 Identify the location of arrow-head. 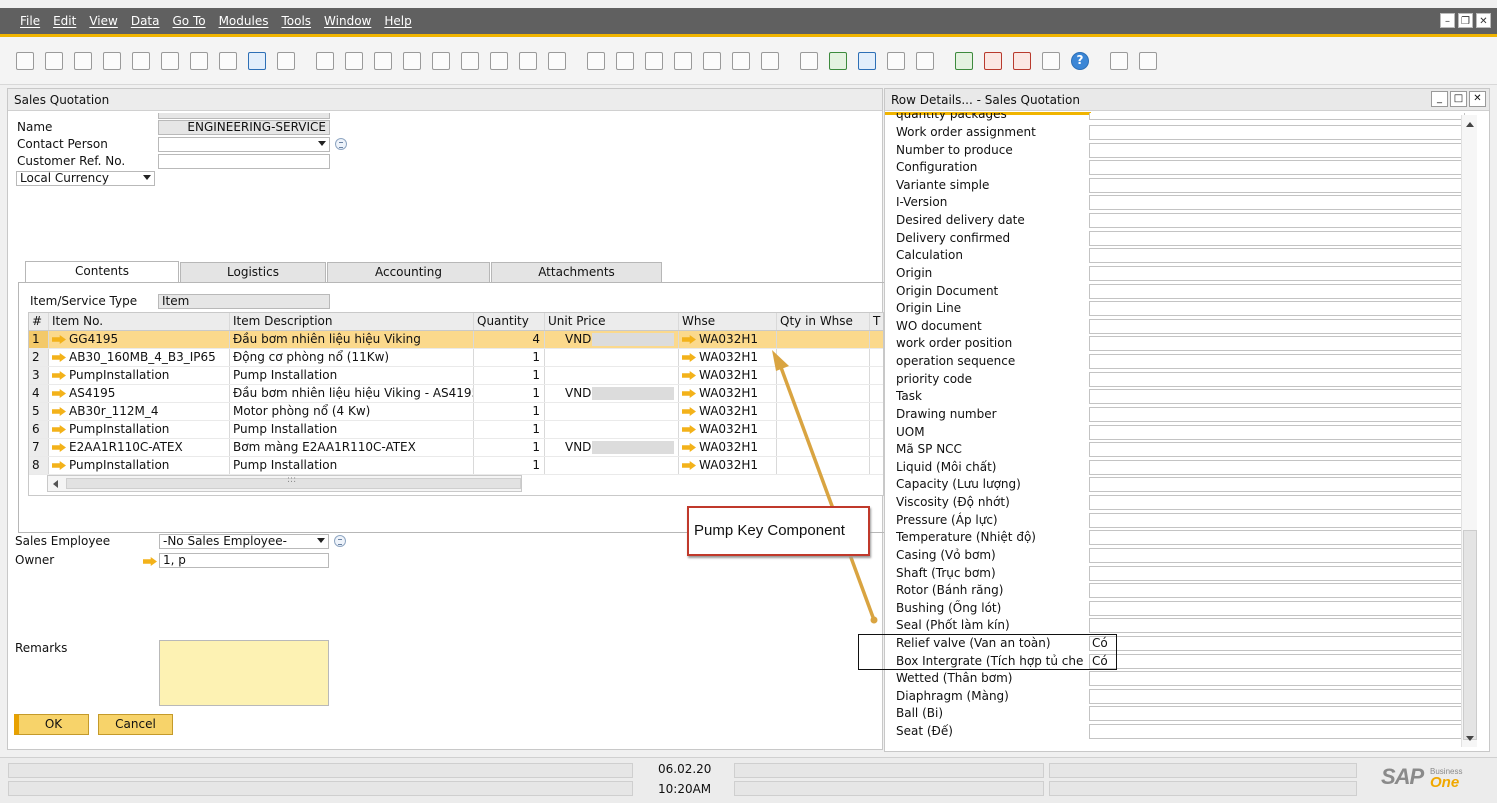
(780, 360).